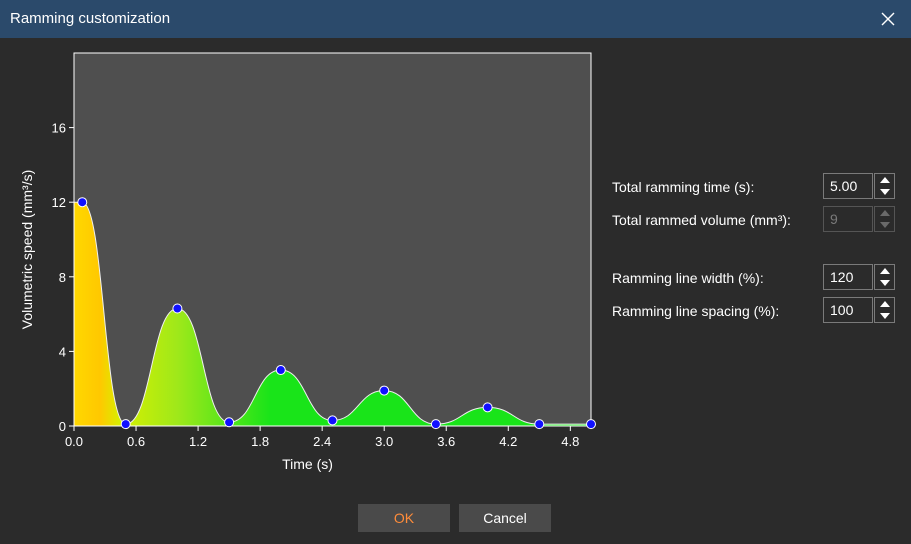 The height and width of the screenshot is (544, 911). I want to click on total-rammed-volume-label: Total rammed volume (mm³):, so click(701, 220).